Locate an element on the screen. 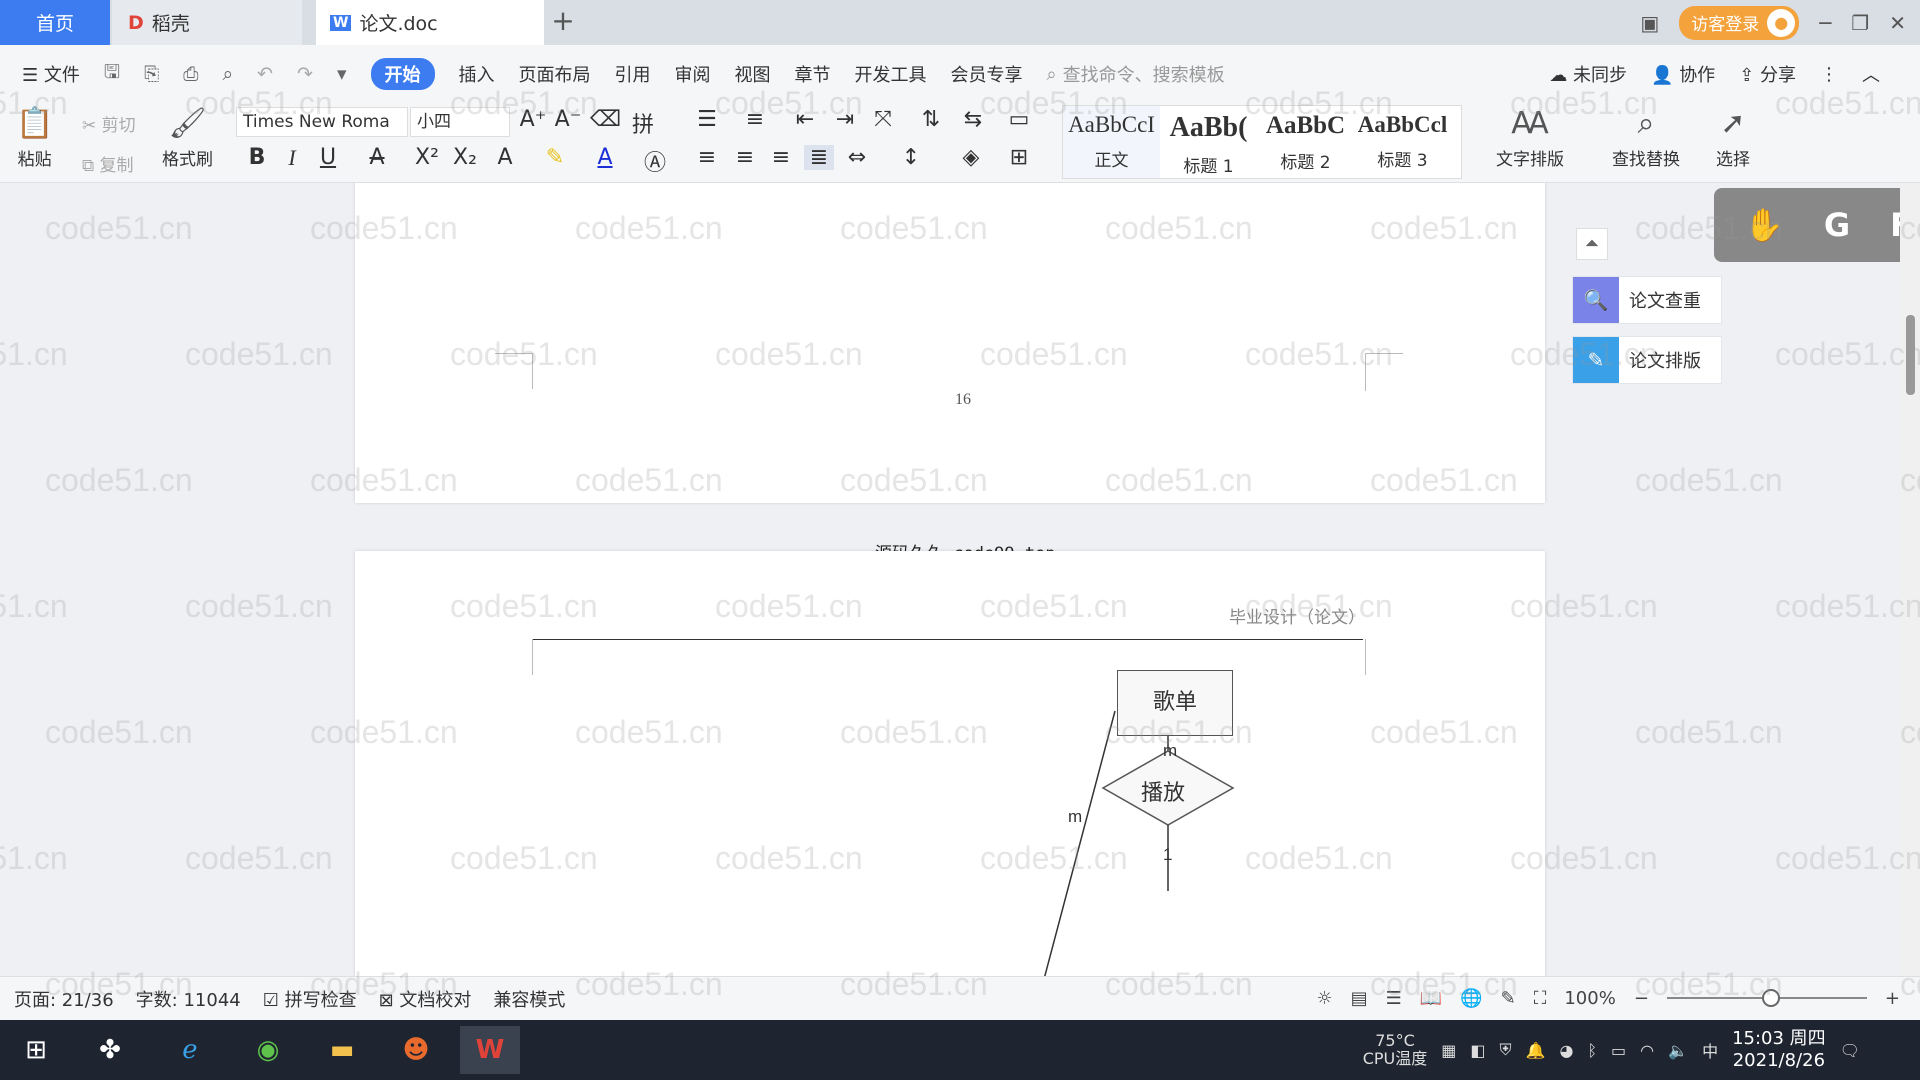 This screenshot has height=1080, width=1920. ruler-icon: ▭ is located at coordinates (1019, 119).